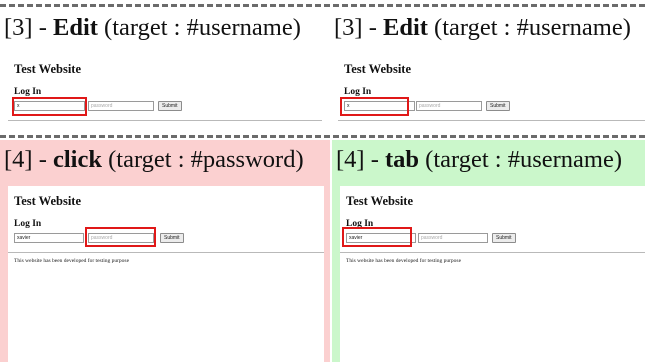 The height and width of the screenshot is (362, 645). I want to click on step-target: (target : #password), so click(202, 159).